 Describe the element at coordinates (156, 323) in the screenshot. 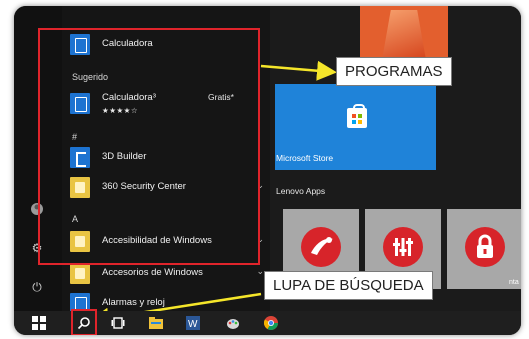

I see `file-explorer-icon` at that location.